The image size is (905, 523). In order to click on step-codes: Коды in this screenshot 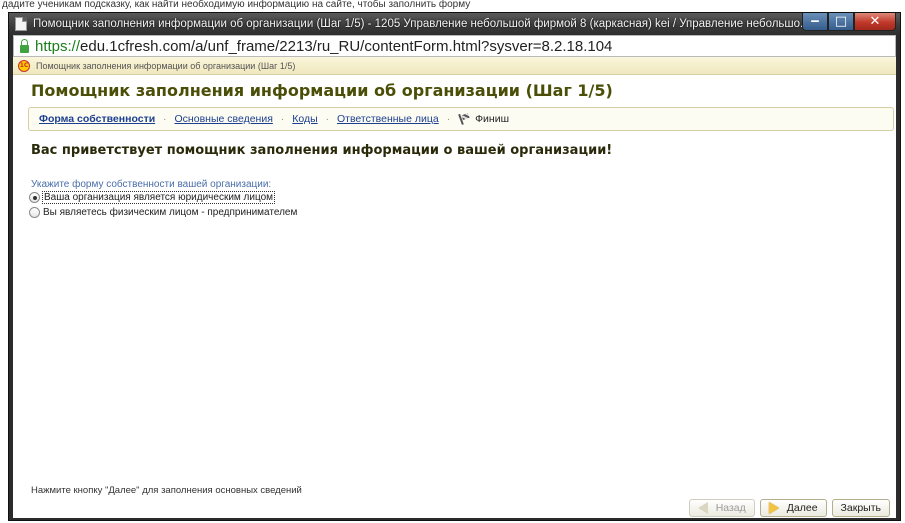, I will do `click(304, 119)`.